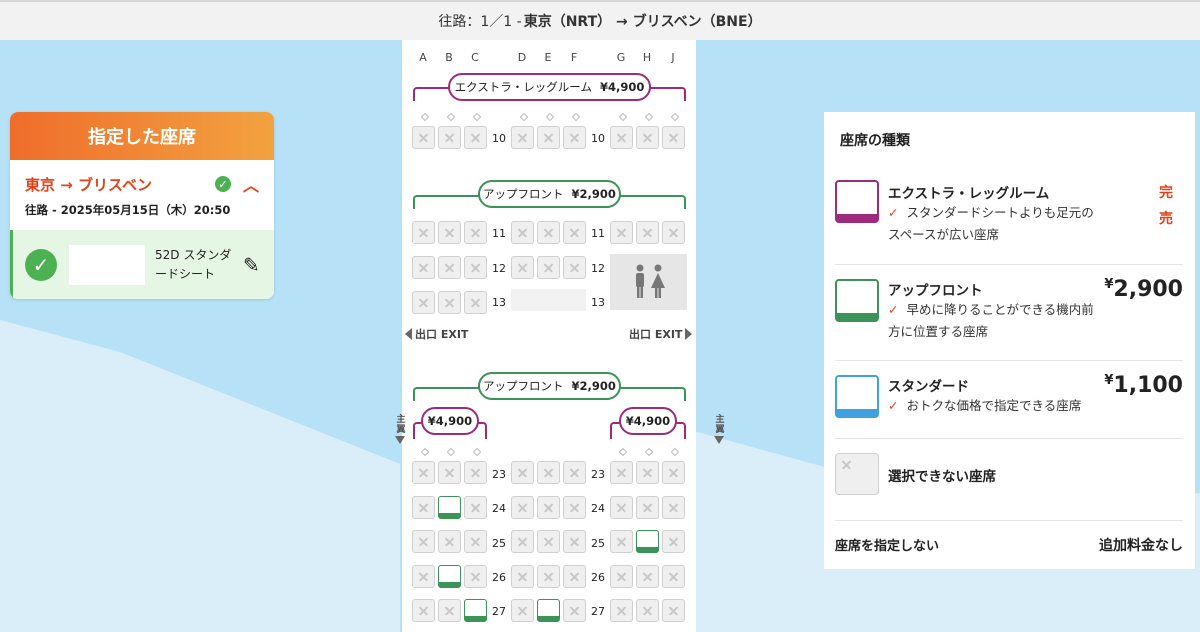 The image size is (1200, 632). I want to click on seat-27e, so click(548, 610).